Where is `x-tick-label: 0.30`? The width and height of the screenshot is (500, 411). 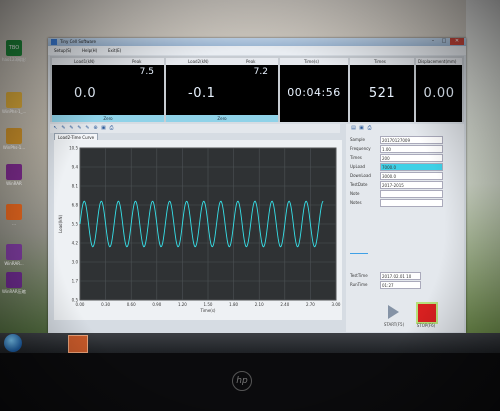 x-tick-label: 0.30 is located at coordinates (105, 304).